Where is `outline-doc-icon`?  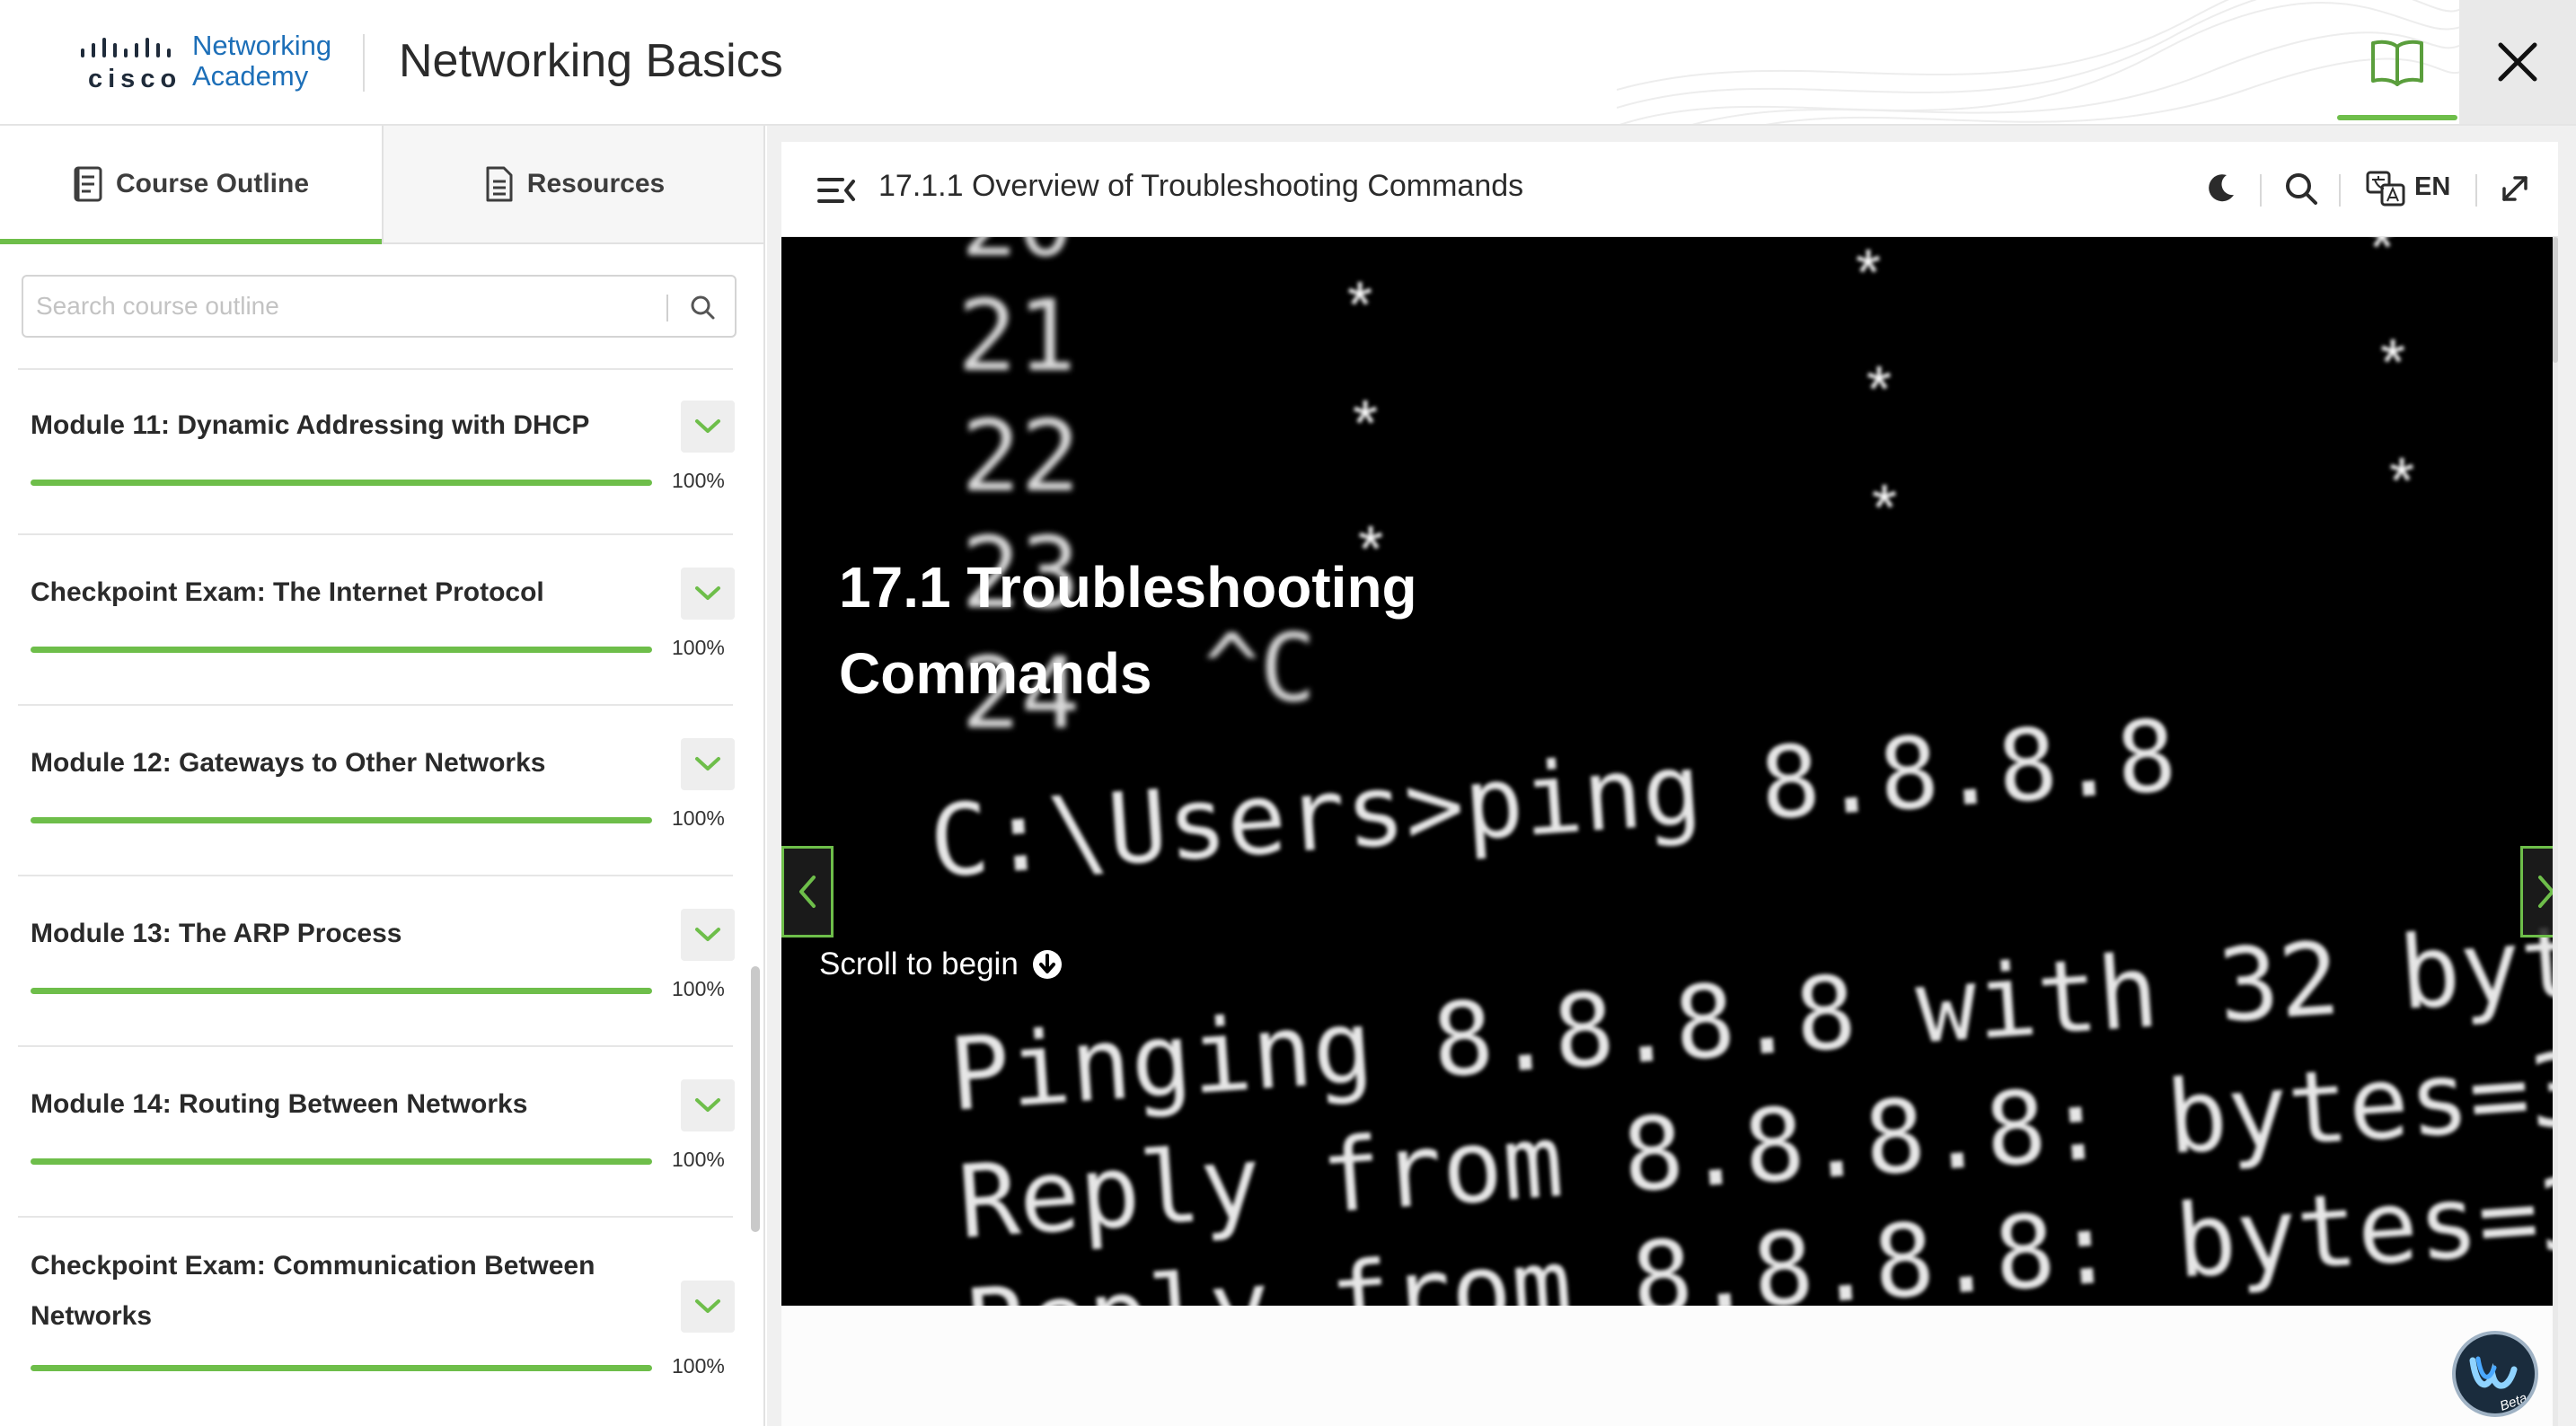 outline-doc-icon is located at coordinates (88, 184).